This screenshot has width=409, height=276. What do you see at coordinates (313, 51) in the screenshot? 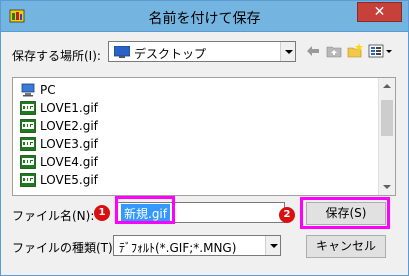
I see `back-arrow-icon` at bounding box center [313, 51].